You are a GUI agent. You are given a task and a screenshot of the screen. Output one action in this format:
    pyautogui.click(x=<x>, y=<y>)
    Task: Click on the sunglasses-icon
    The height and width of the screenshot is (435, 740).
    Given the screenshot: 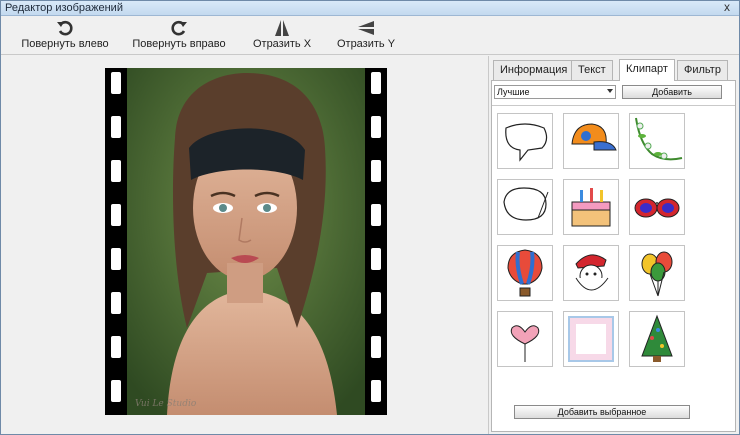 What is the action you would take?
    pyautogui.click(x=657, y=208)
    